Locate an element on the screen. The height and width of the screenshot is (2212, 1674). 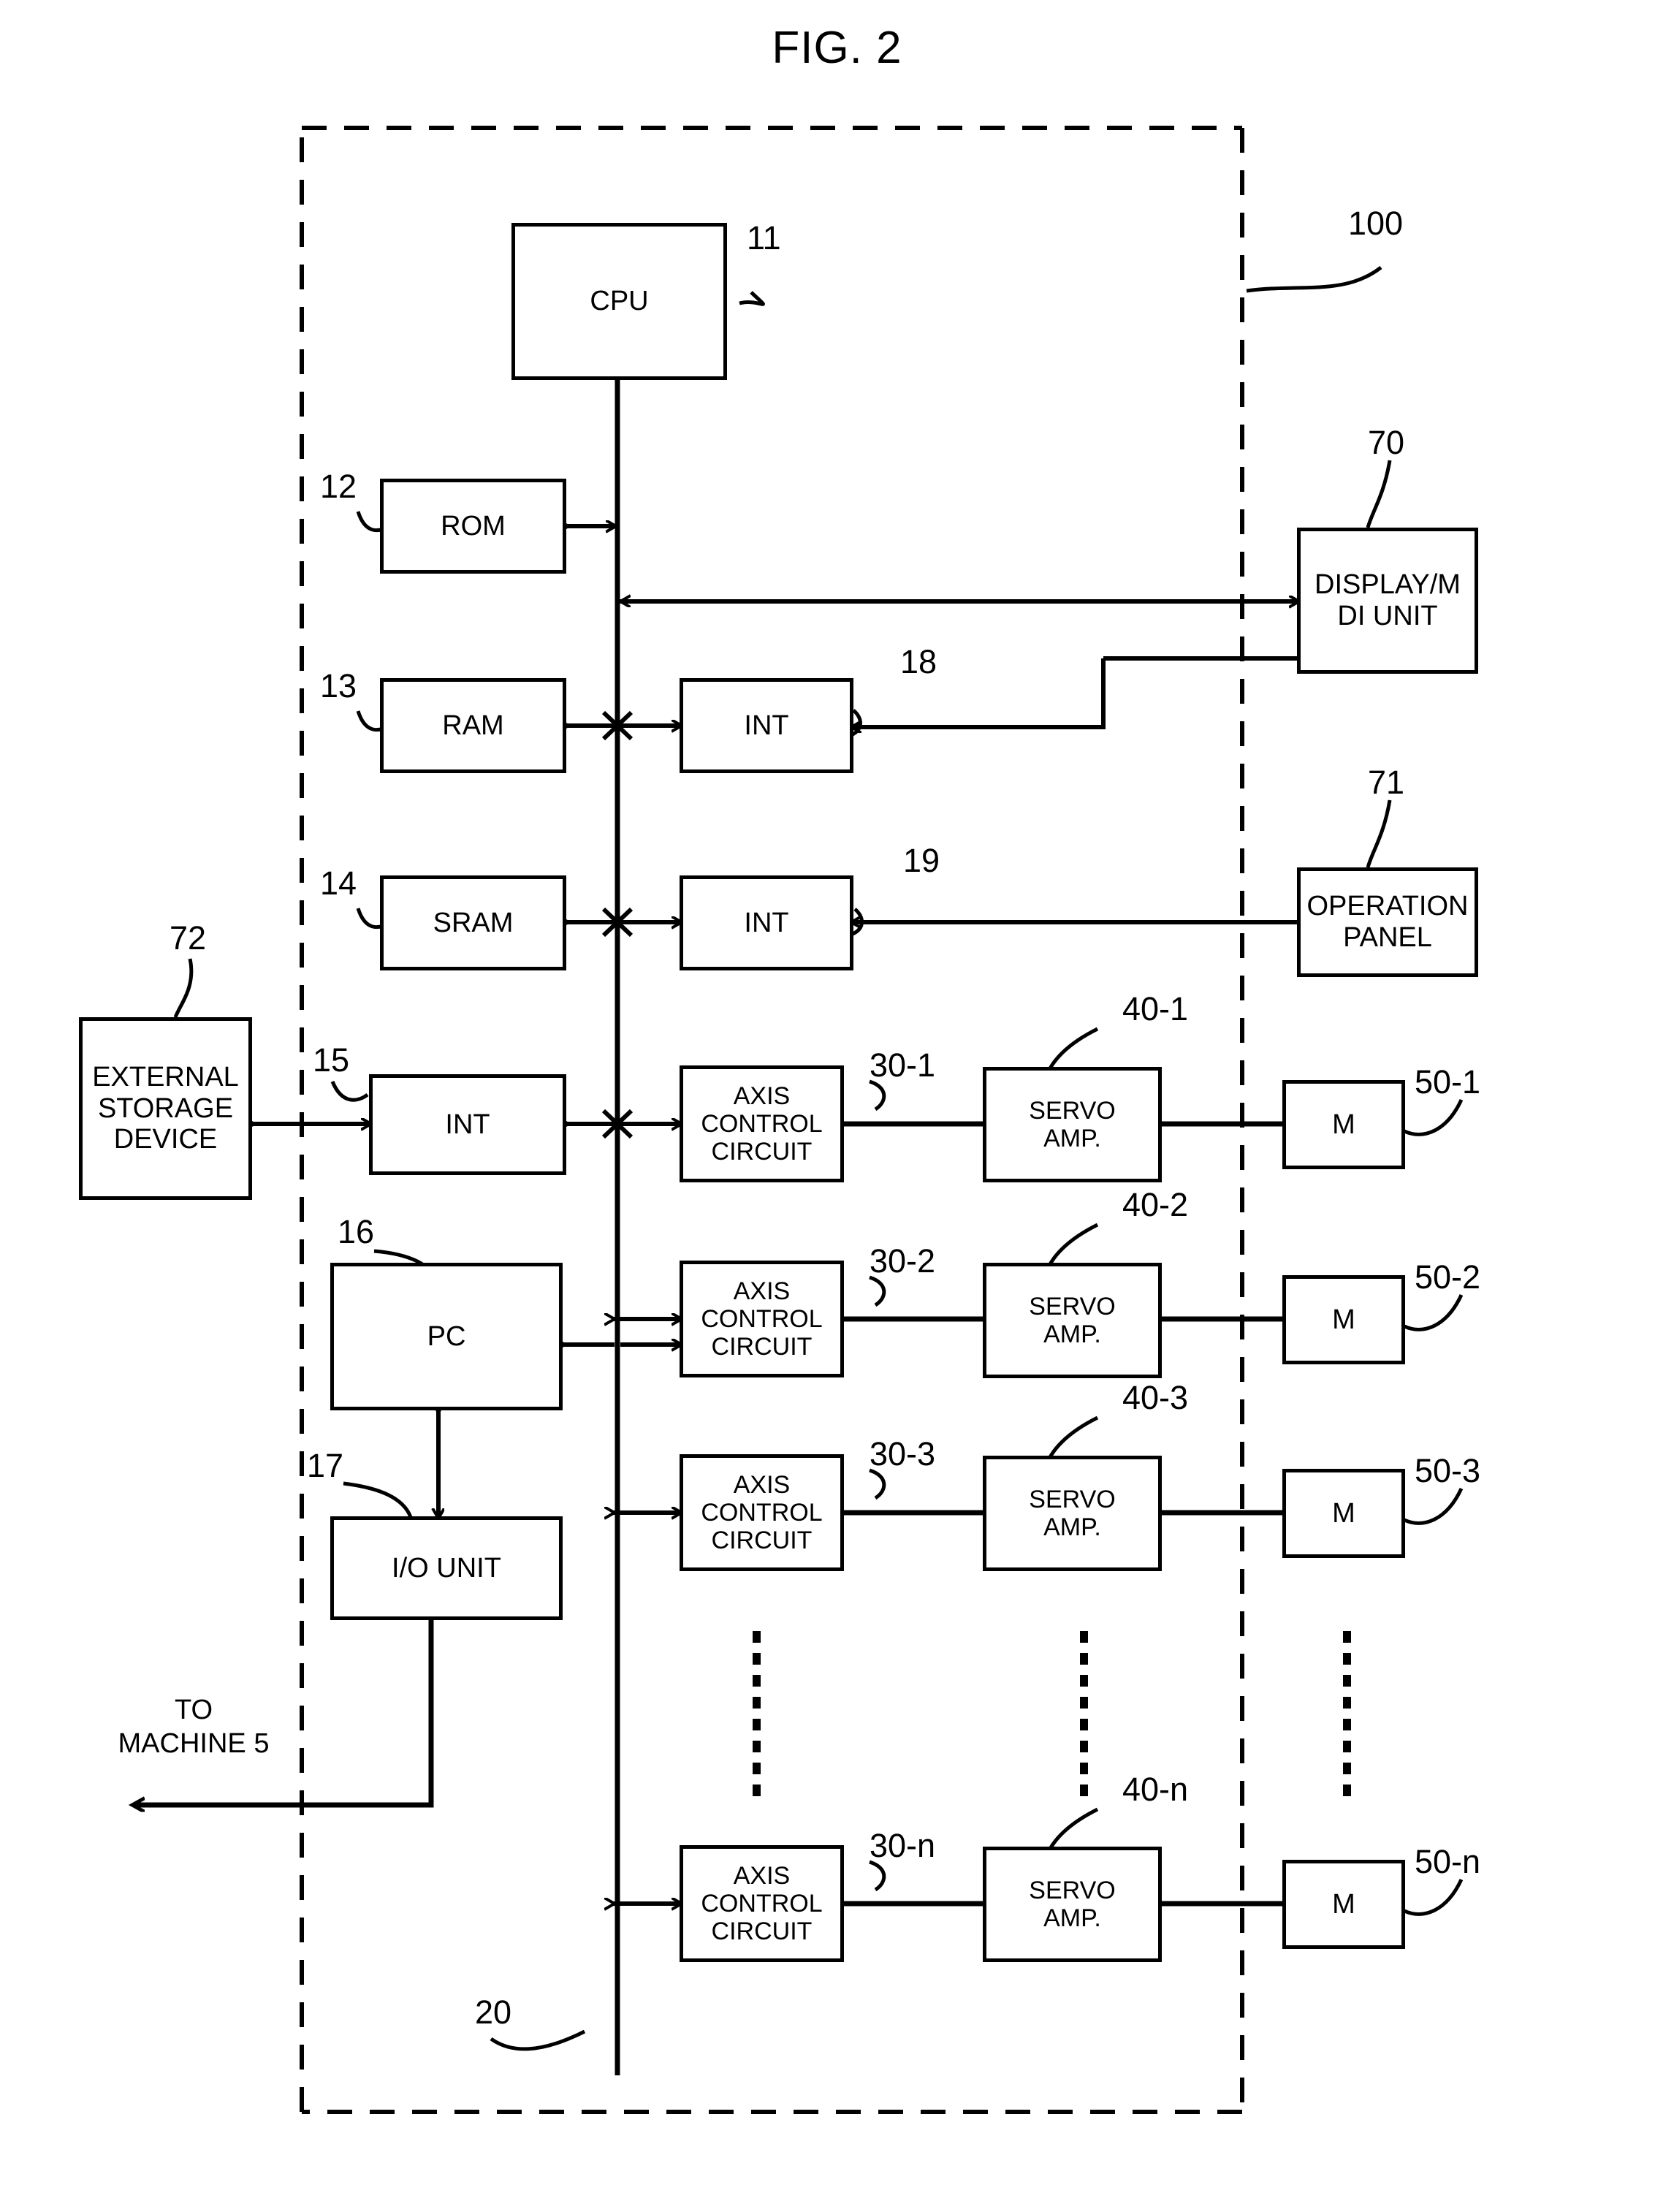
ref-50-n: 50-n is located at coordinates (1448, 1862).